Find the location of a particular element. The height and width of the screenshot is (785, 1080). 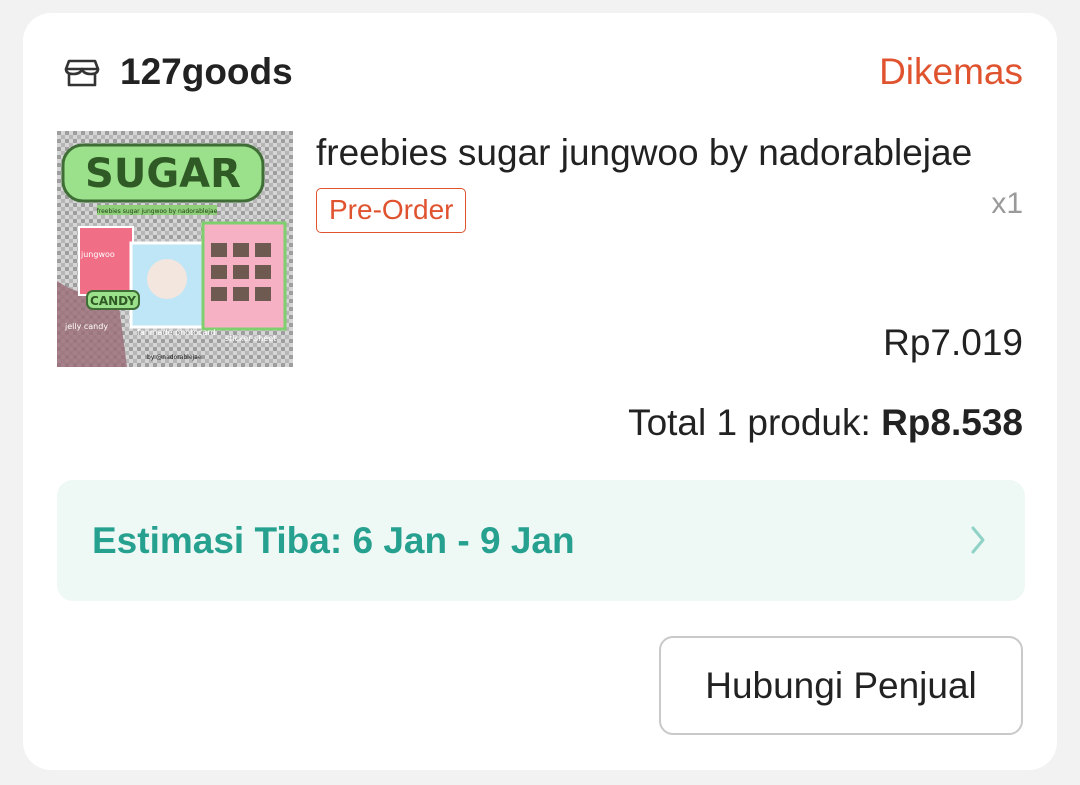

pre-order-badge: Pre-Order is located at coordinates (391, 210).